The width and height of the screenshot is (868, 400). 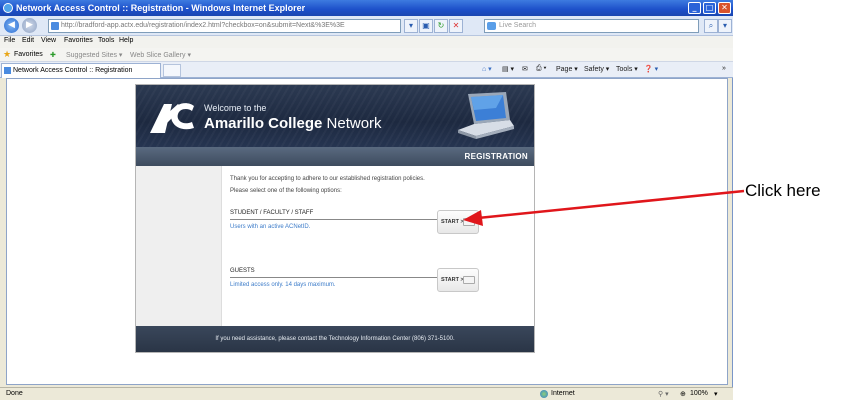 I want to click on zoom-level: 100%, so click(x=699, y=393).